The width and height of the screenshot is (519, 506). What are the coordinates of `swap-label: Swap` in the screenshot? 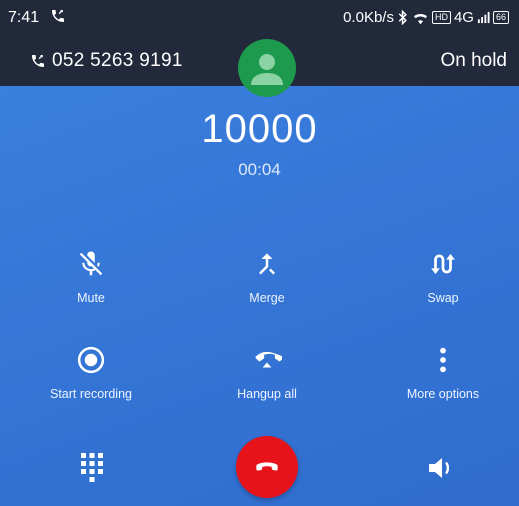 It's located at (443, 298).